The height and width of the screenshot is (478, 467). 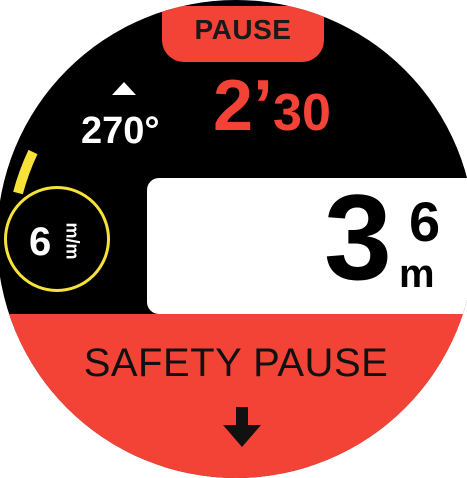 I want to click on down-arrow-icon, so click(x=242, y=427).